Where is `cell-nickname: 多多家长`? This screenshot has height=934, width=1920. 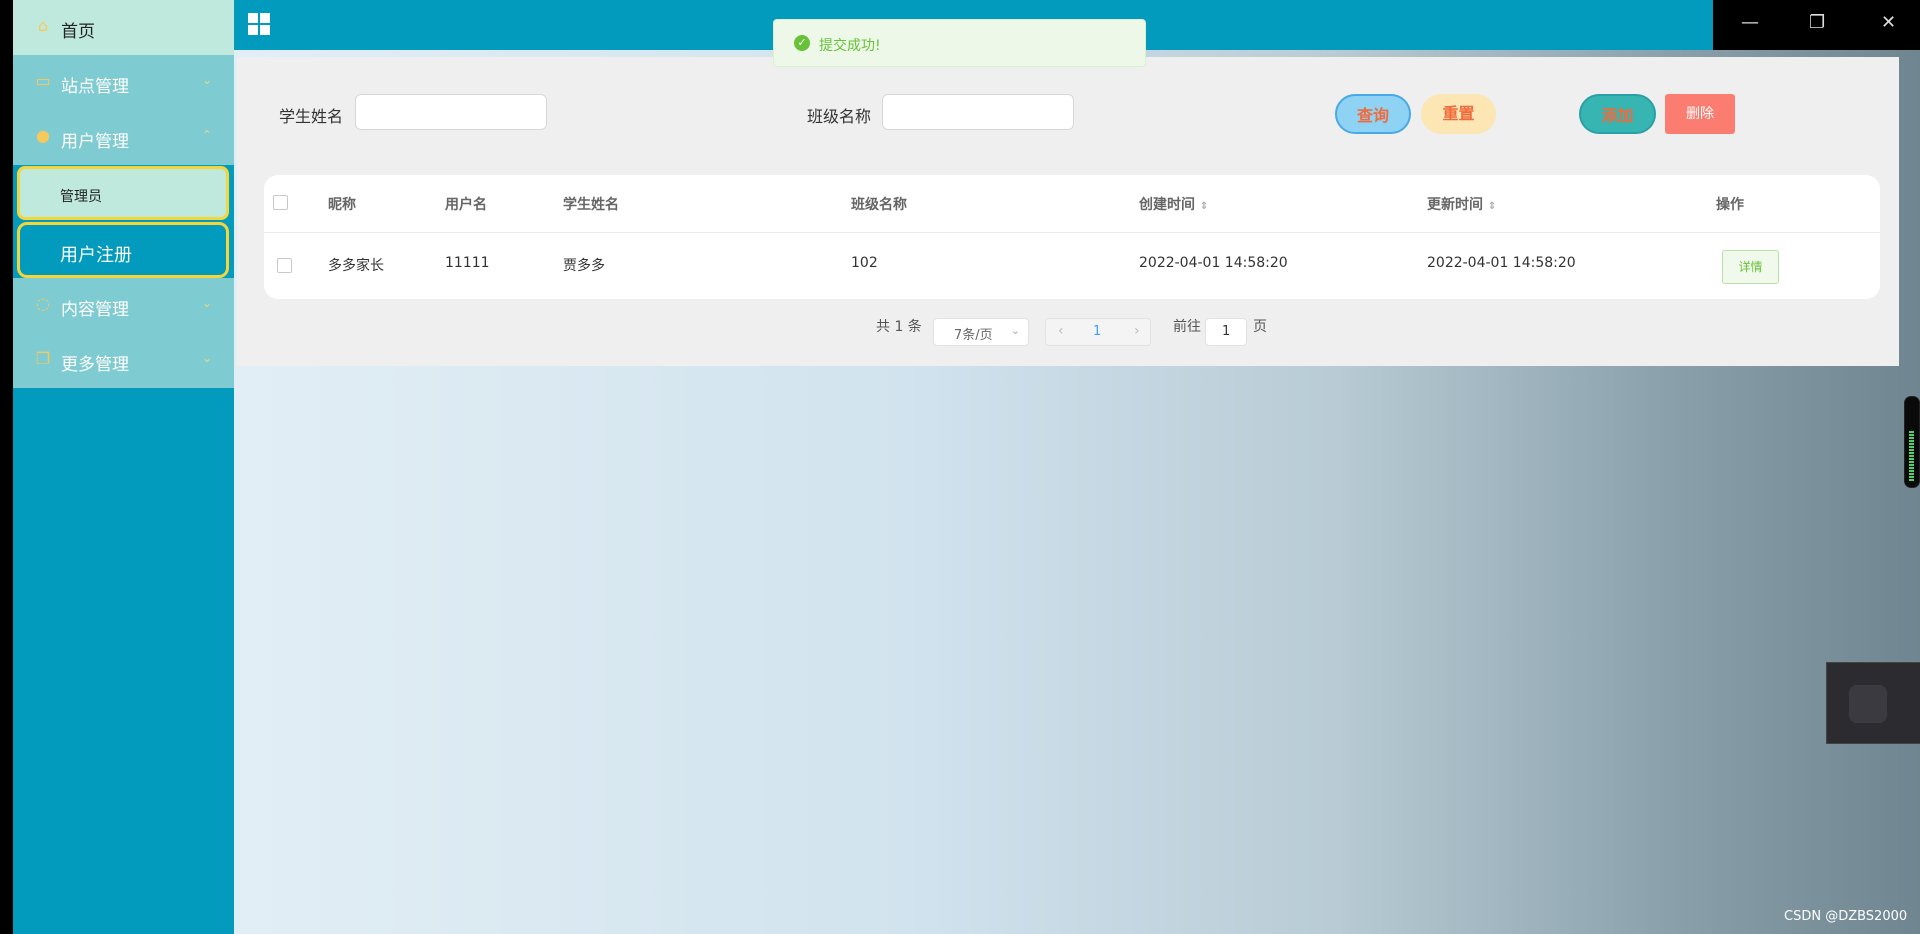
cell-nickname: 多多家长 is located at coordinates (356, 266).